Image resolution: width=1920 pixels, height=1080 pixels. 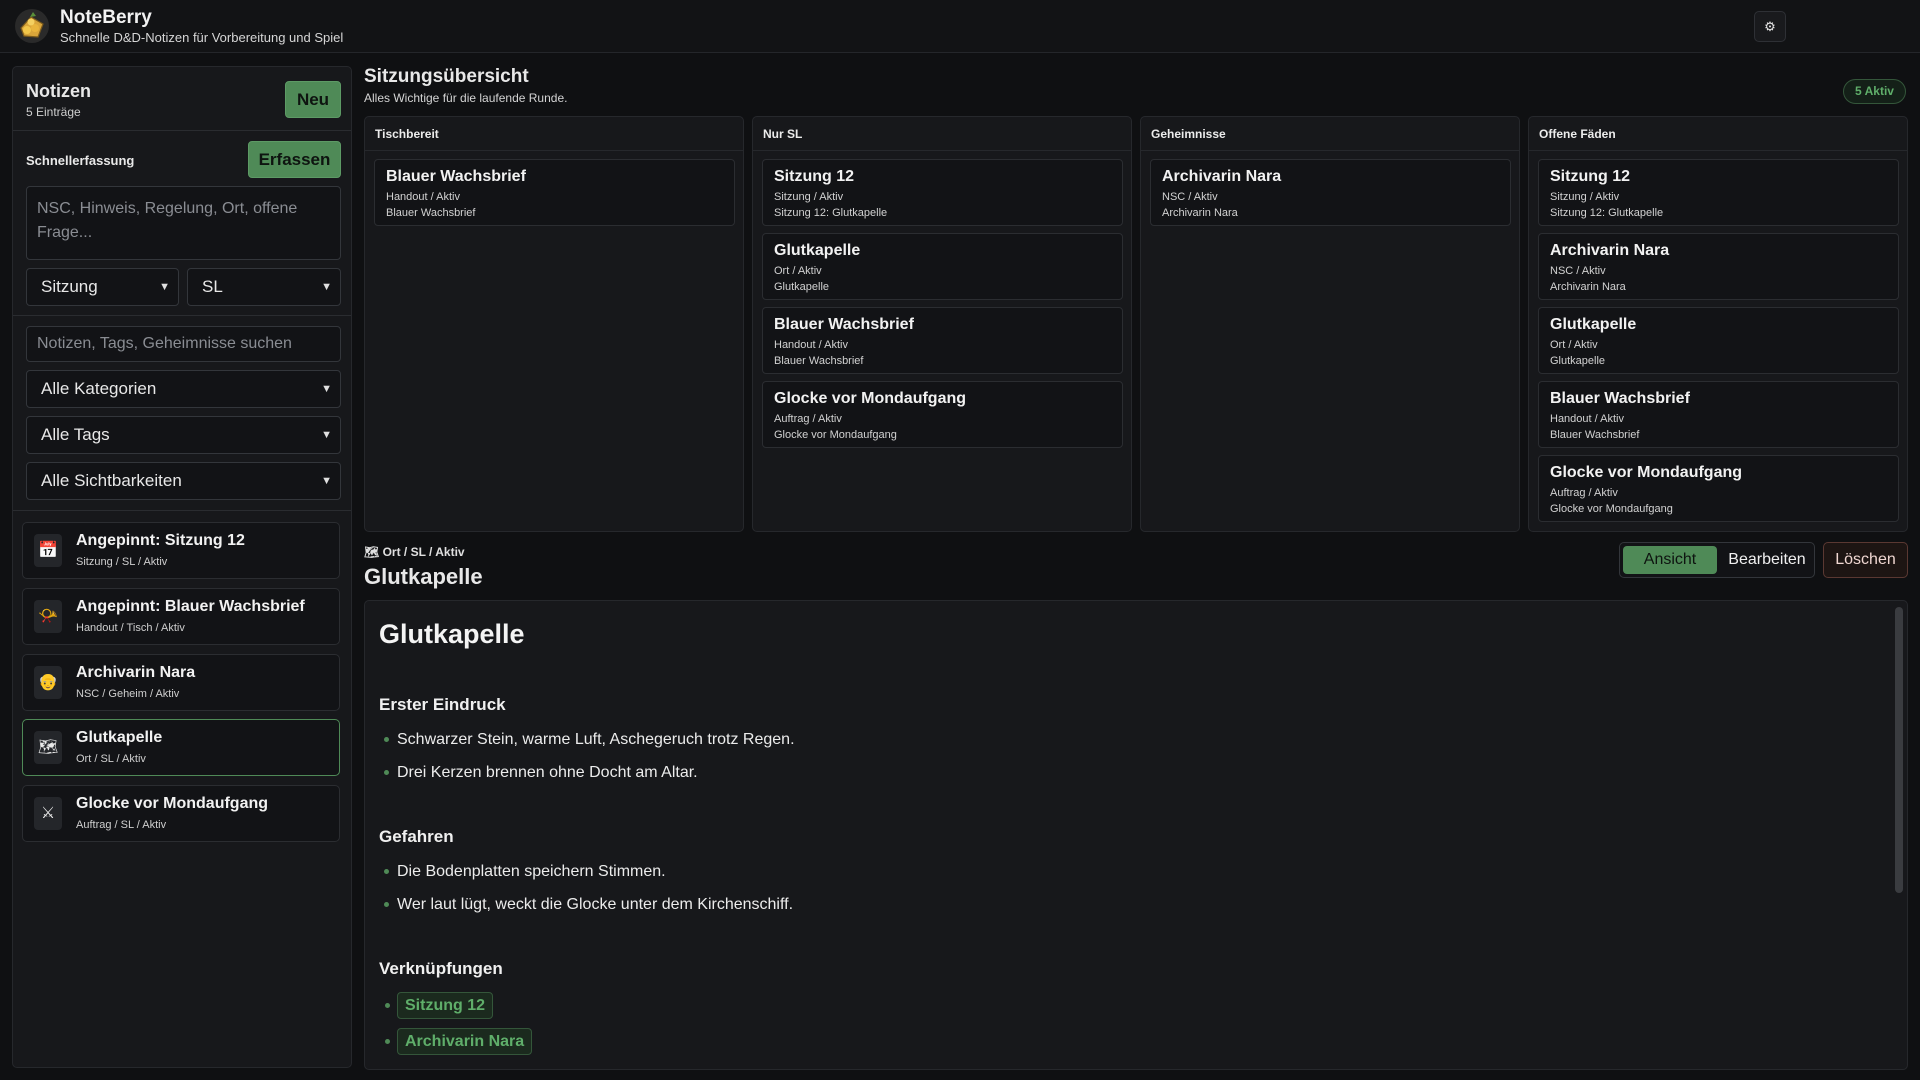 I want to click on note-meta: NSC / Geheim / Aktiv, so click(x=128, y=694).